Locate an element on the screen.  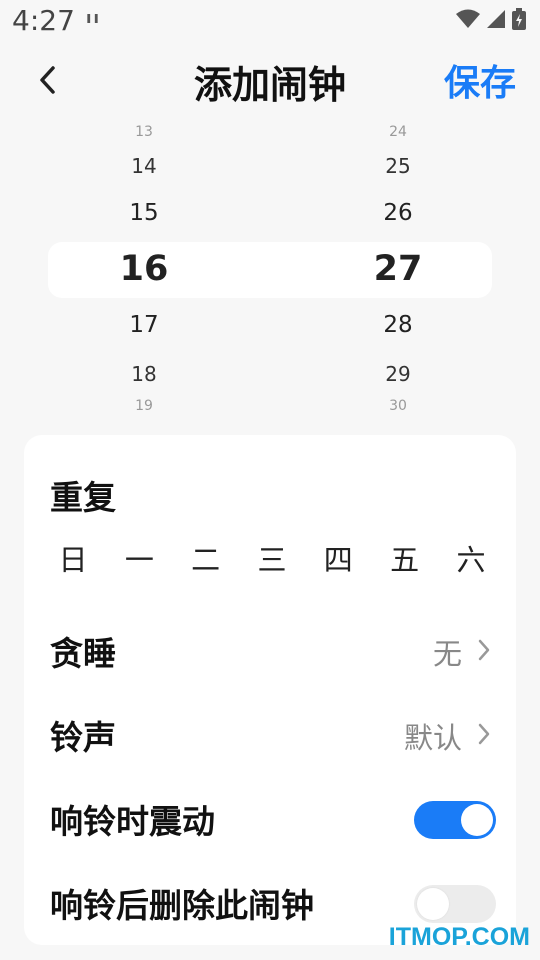
snooze-row: 贪睡 无 is located at coordinates (272, 649).